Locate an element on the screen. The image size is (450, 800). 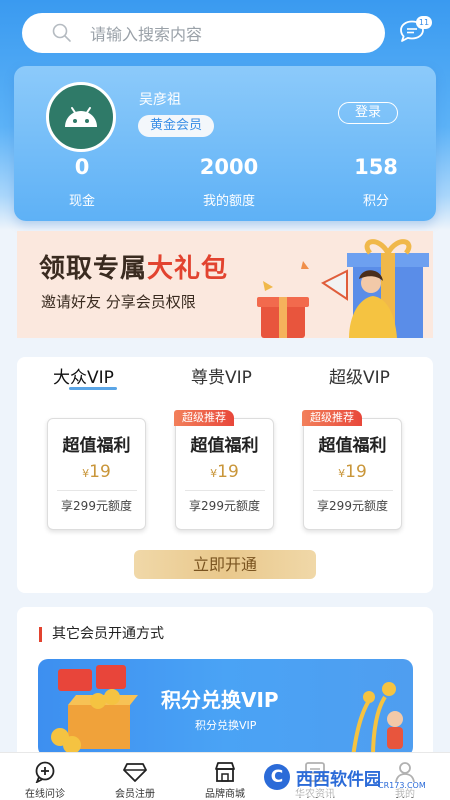
username: 吴彦祖 is located at coordinates (160, 100).